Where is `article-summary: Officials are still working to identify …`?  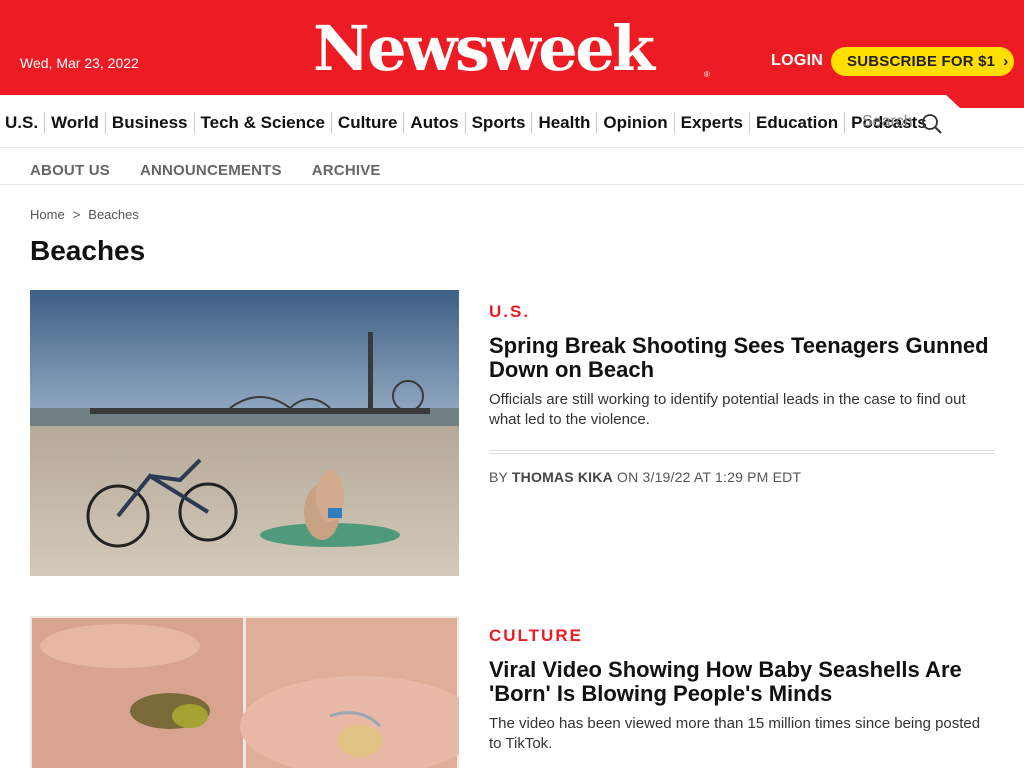 article-summary: Officials are still working to identify … is located at coordinates (727, 409).